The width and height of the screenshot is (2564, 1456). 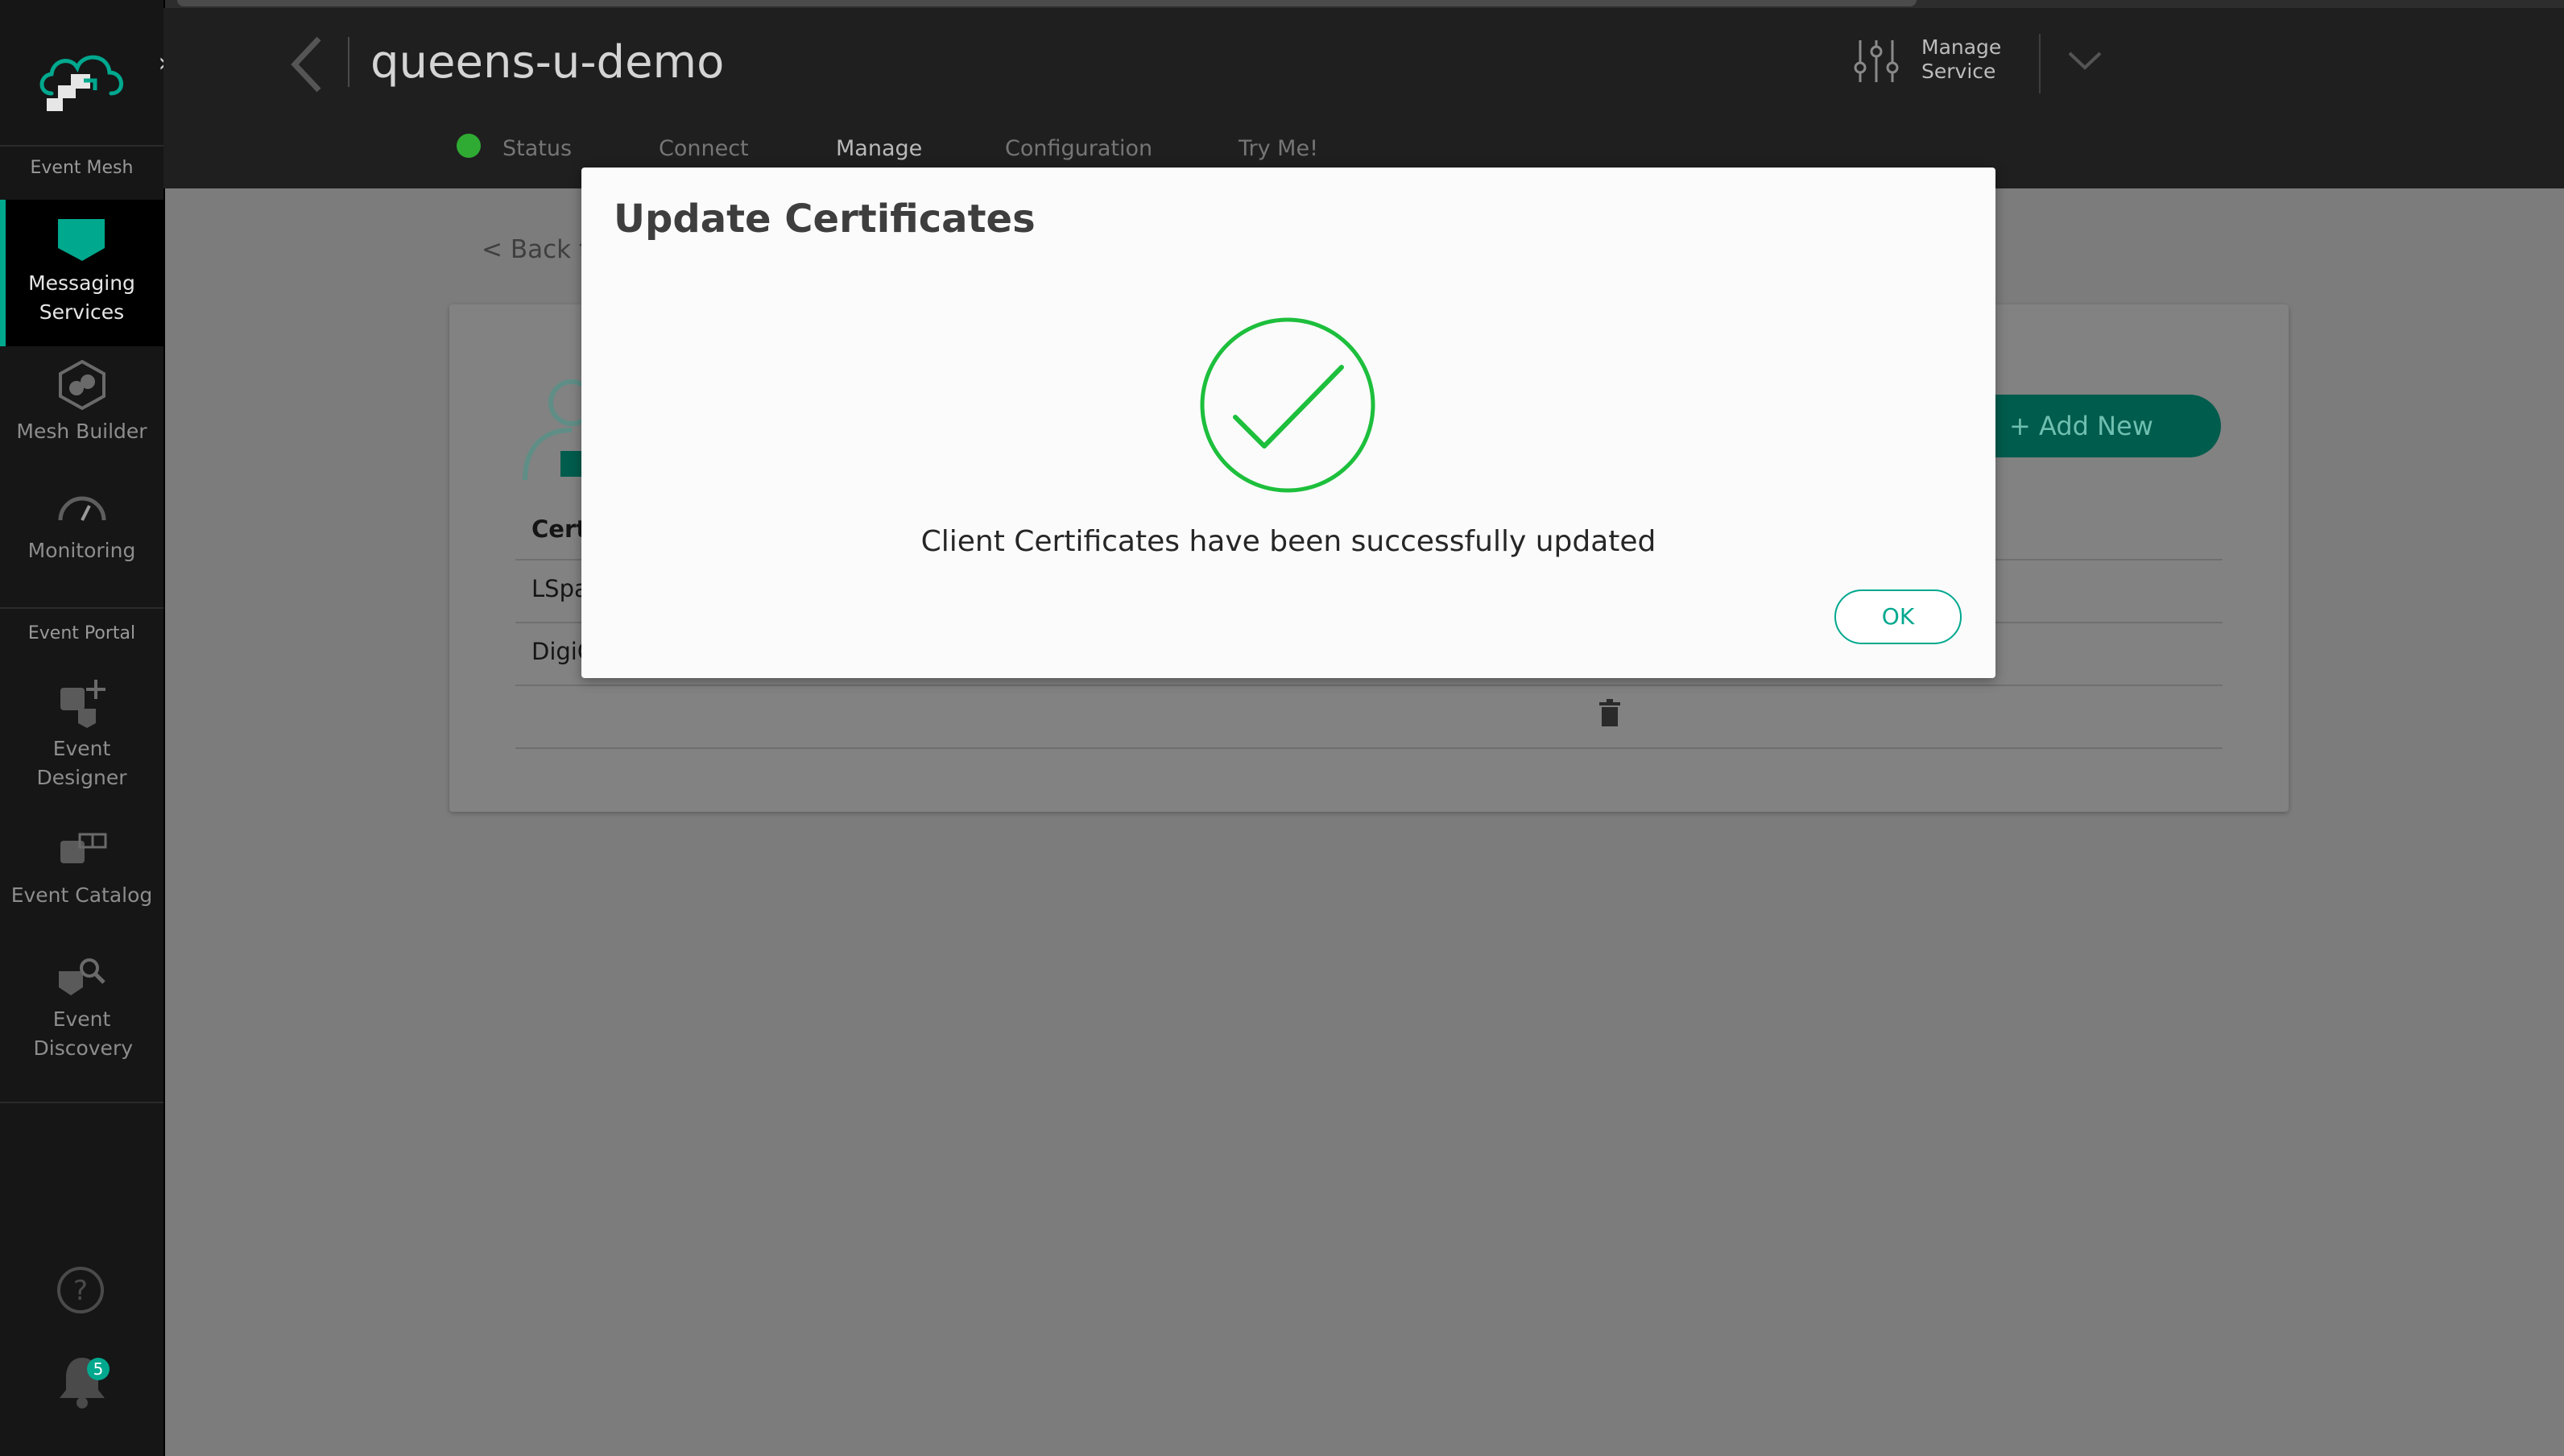 What do you see at coordinates (547, 63) in the screenshot?
I see `service-name-title: queens-u-demo` at bounding box center [547, 63].